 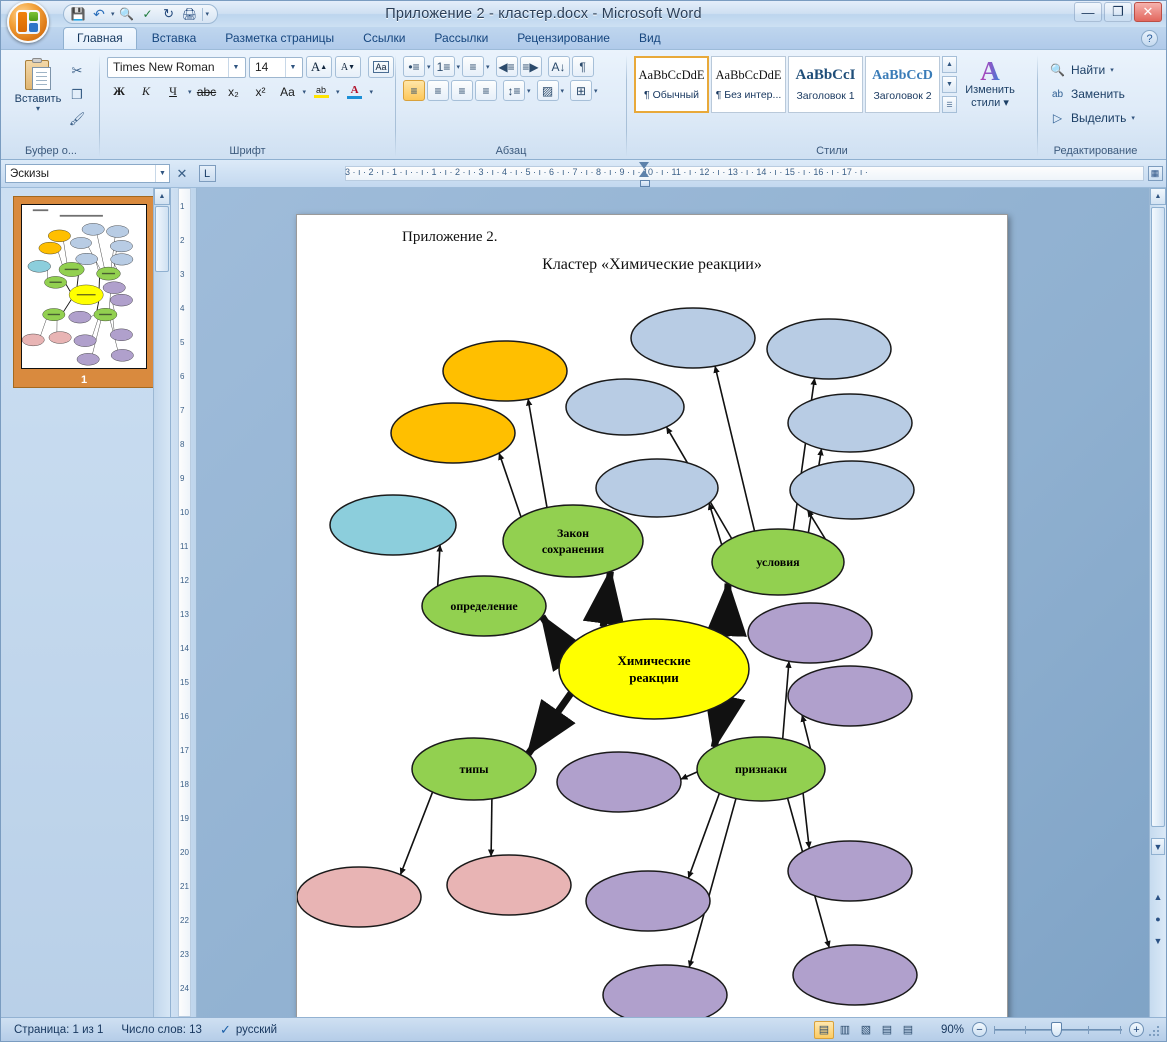 I want to click on change-case-dropdown-icon: ▾, so click(x=305, y=92).